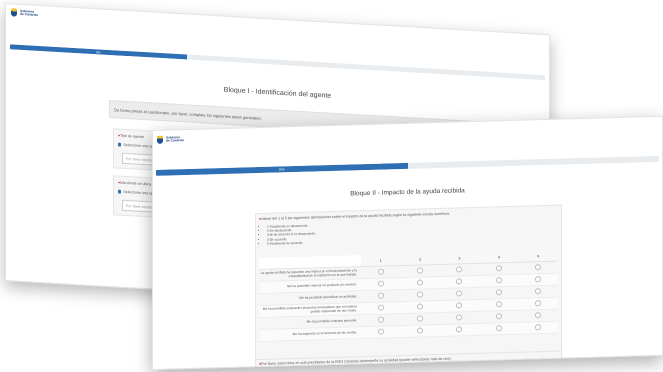  What do you see at coordinates (277, 93) in the screenshot?
I see `block-title: Bloque I - Identificación del agente` at bounding box center [277, 93].